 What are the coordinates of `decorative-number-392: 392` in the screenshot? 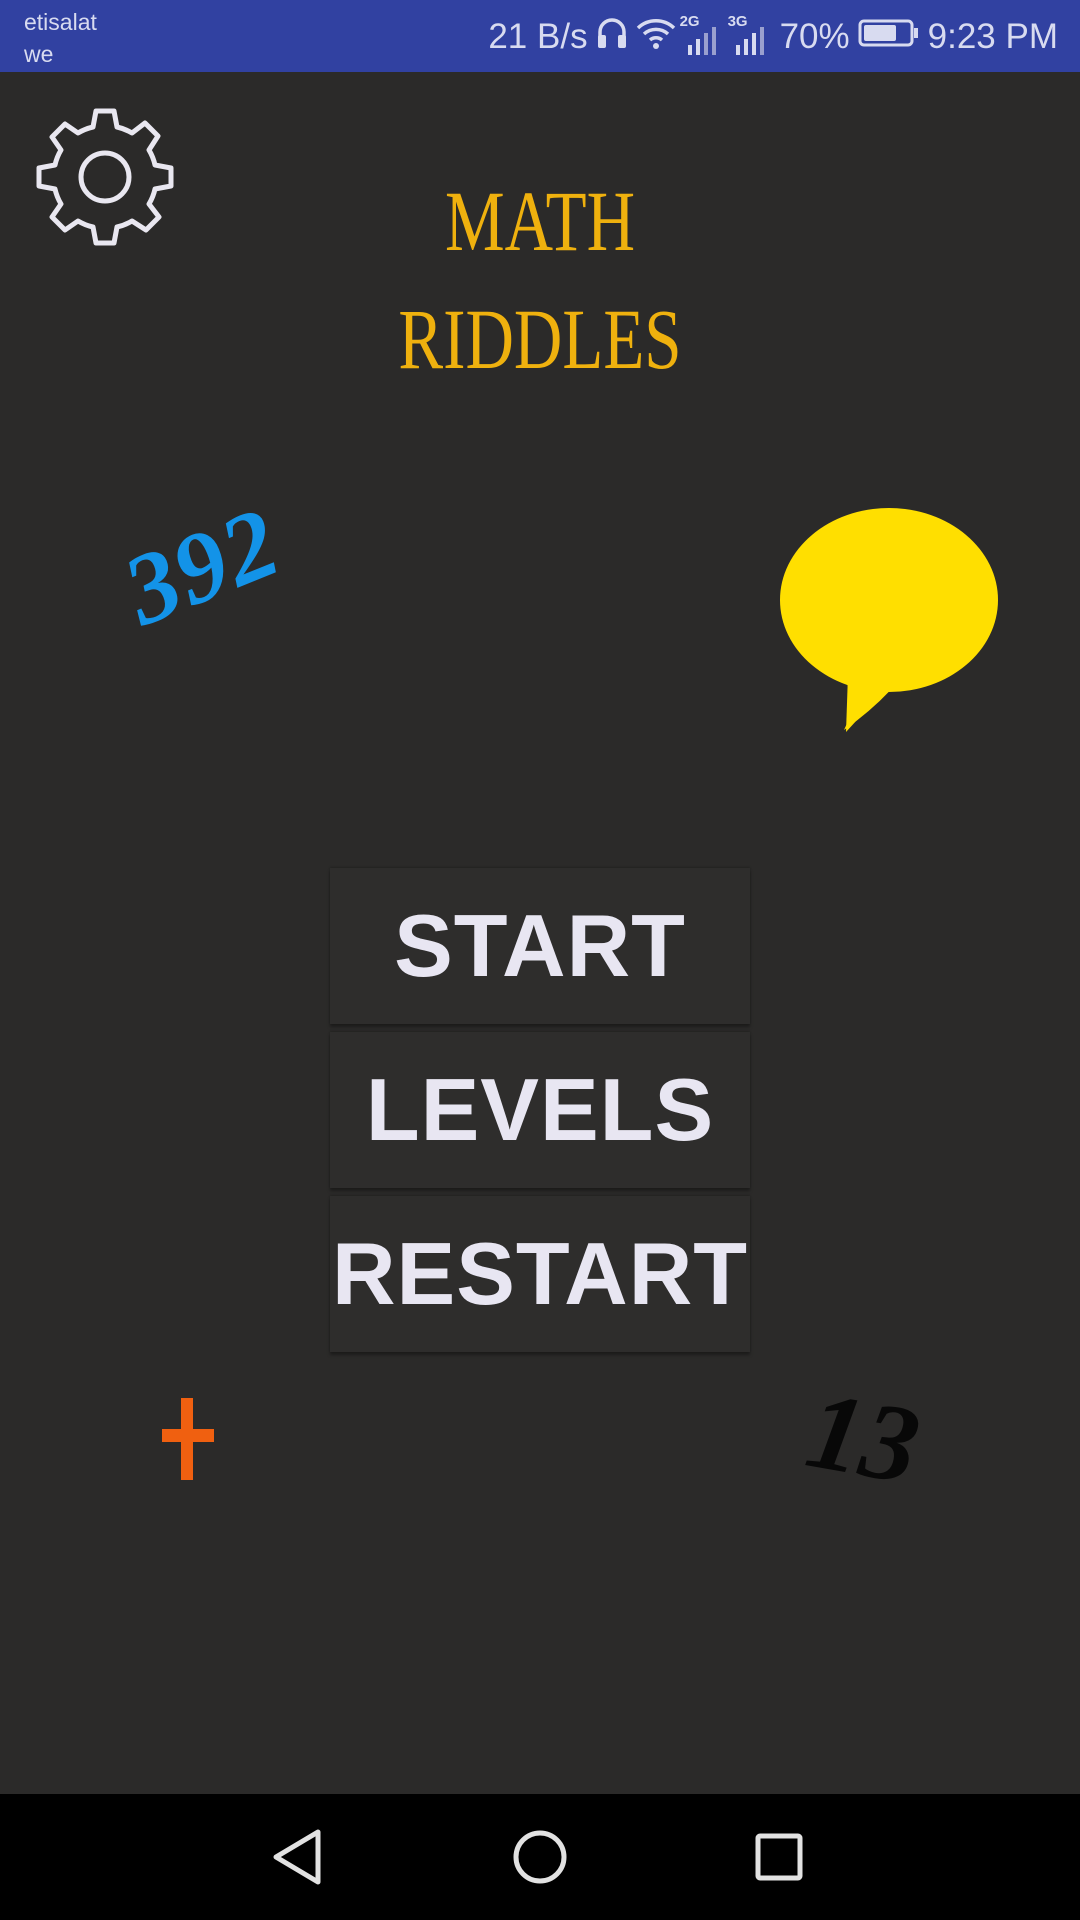 It's located at (201, 566).